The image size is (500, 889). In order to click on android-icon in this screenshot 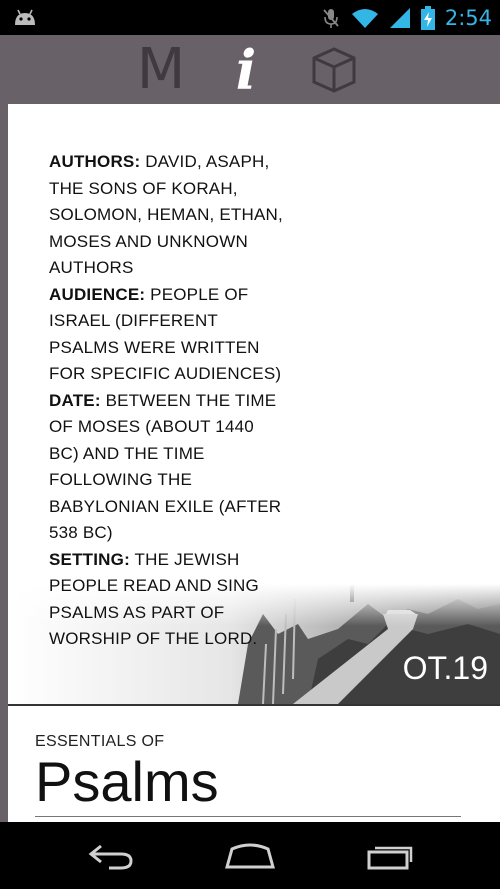, I will do `click(25, 17)`.